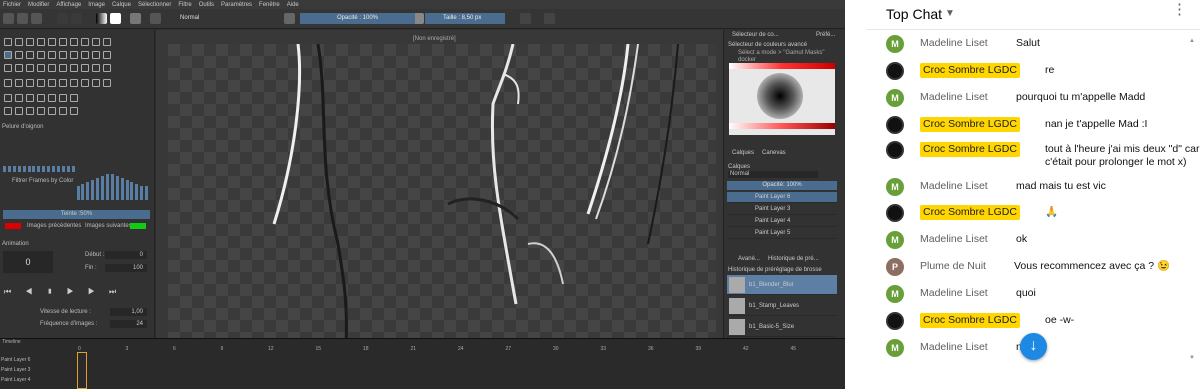  What do you see at coordinates (8, 18) in the screenshot?
I see `new-document-icon` at bounding box center [8, 18].